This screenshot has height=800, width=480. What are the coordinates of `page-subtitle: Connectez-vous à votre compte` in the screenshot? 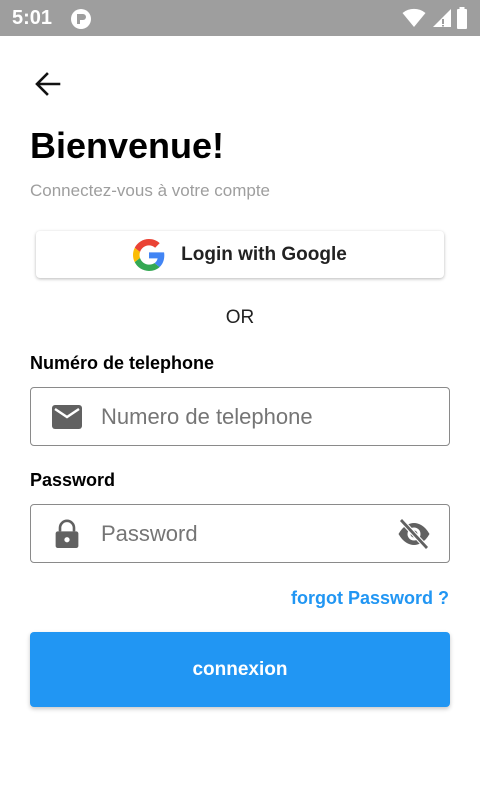 It's located at (150, 190).